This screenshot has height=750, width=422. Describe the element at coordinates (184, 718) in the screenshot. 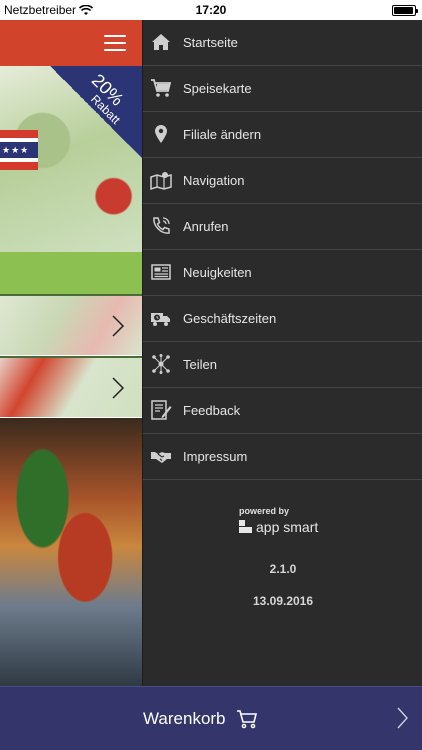

I see `cart-label: Warenkorb` at that location.